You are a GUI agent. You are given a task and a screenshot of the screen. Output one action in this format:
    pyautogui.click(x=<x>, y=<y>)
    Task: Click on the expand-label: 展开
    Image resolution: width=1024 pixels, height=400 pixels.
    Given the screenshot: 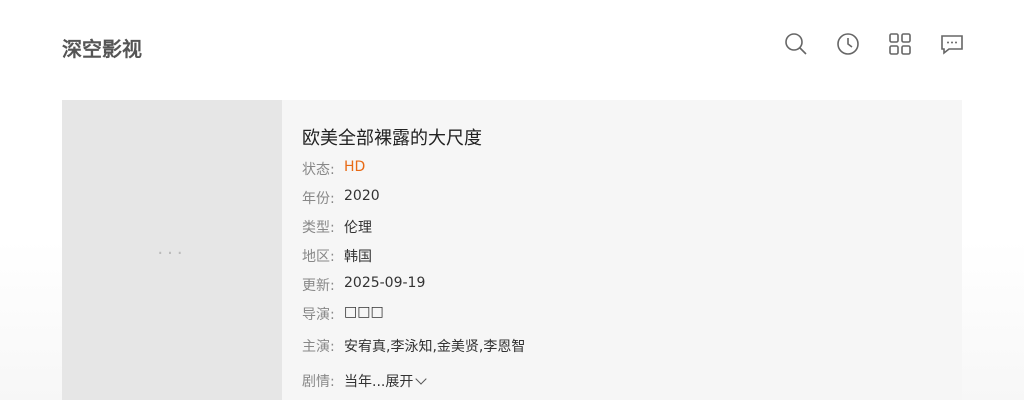 What is the action you would take?
    pyautogui.click(x=399, y=382)
    